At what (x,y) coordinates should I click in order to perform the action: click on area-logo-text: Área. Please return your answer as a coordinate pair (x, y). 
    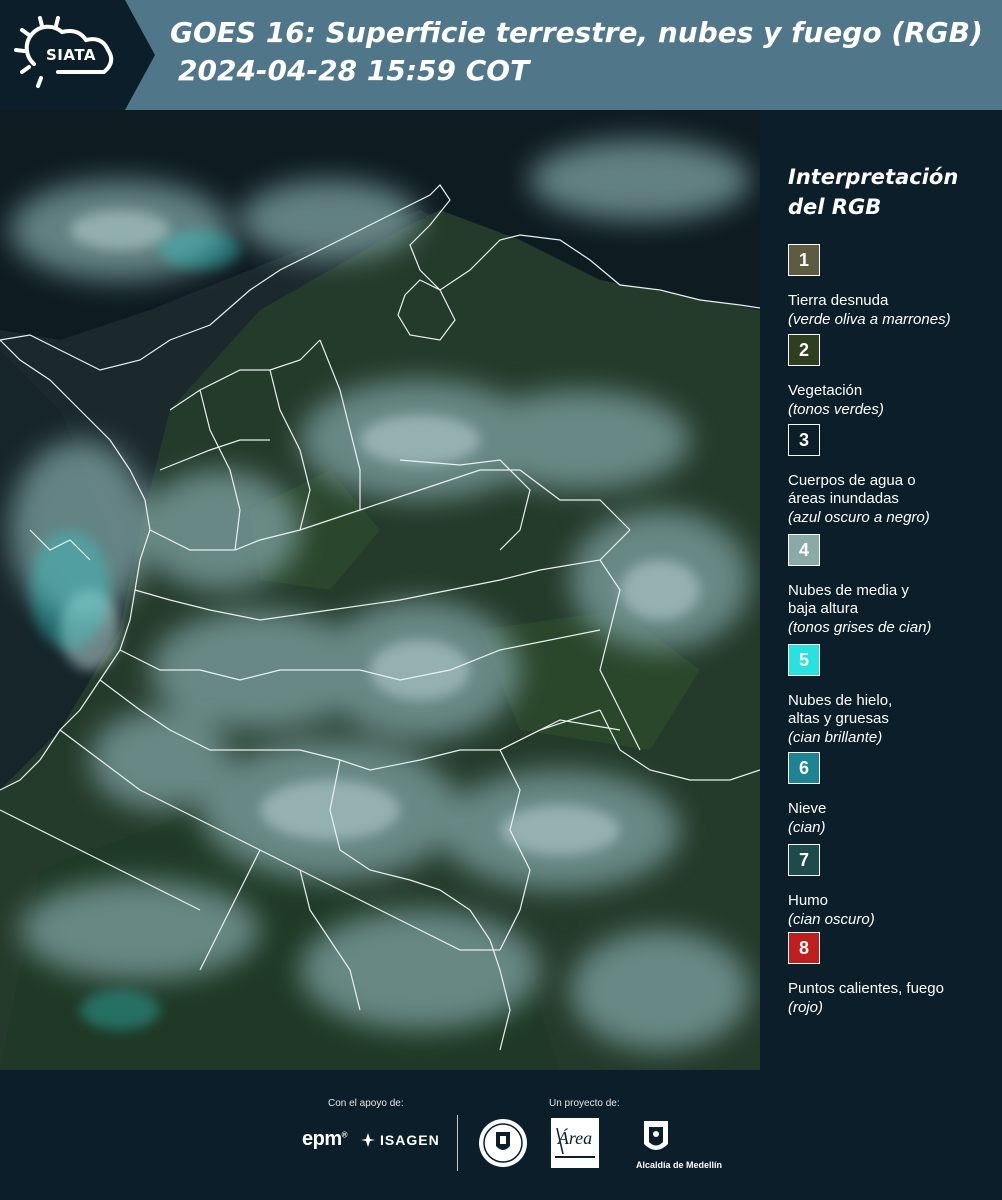
    Looking at the image, I should click on (574, 1137).